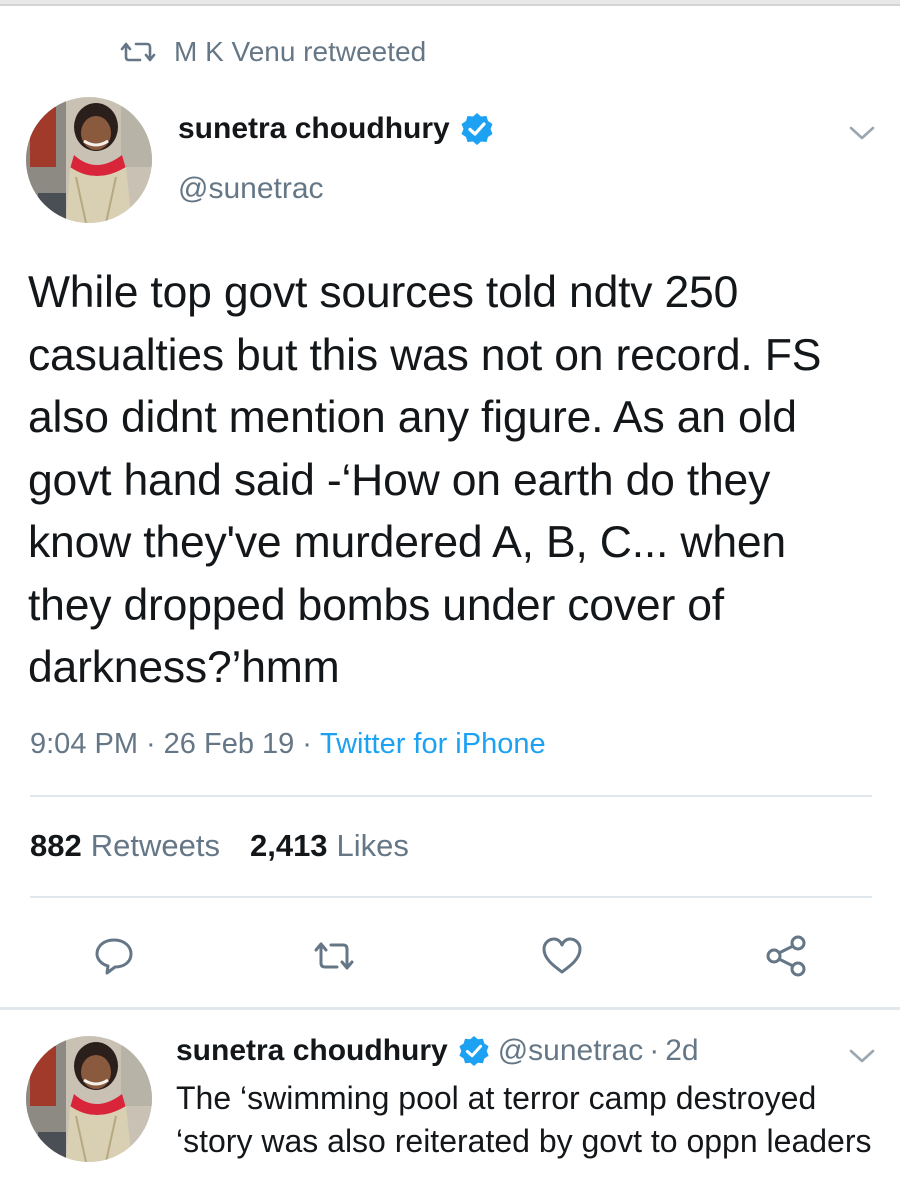  I want to click on retweet-context: M K Venu retweeted, so click(273, 52).